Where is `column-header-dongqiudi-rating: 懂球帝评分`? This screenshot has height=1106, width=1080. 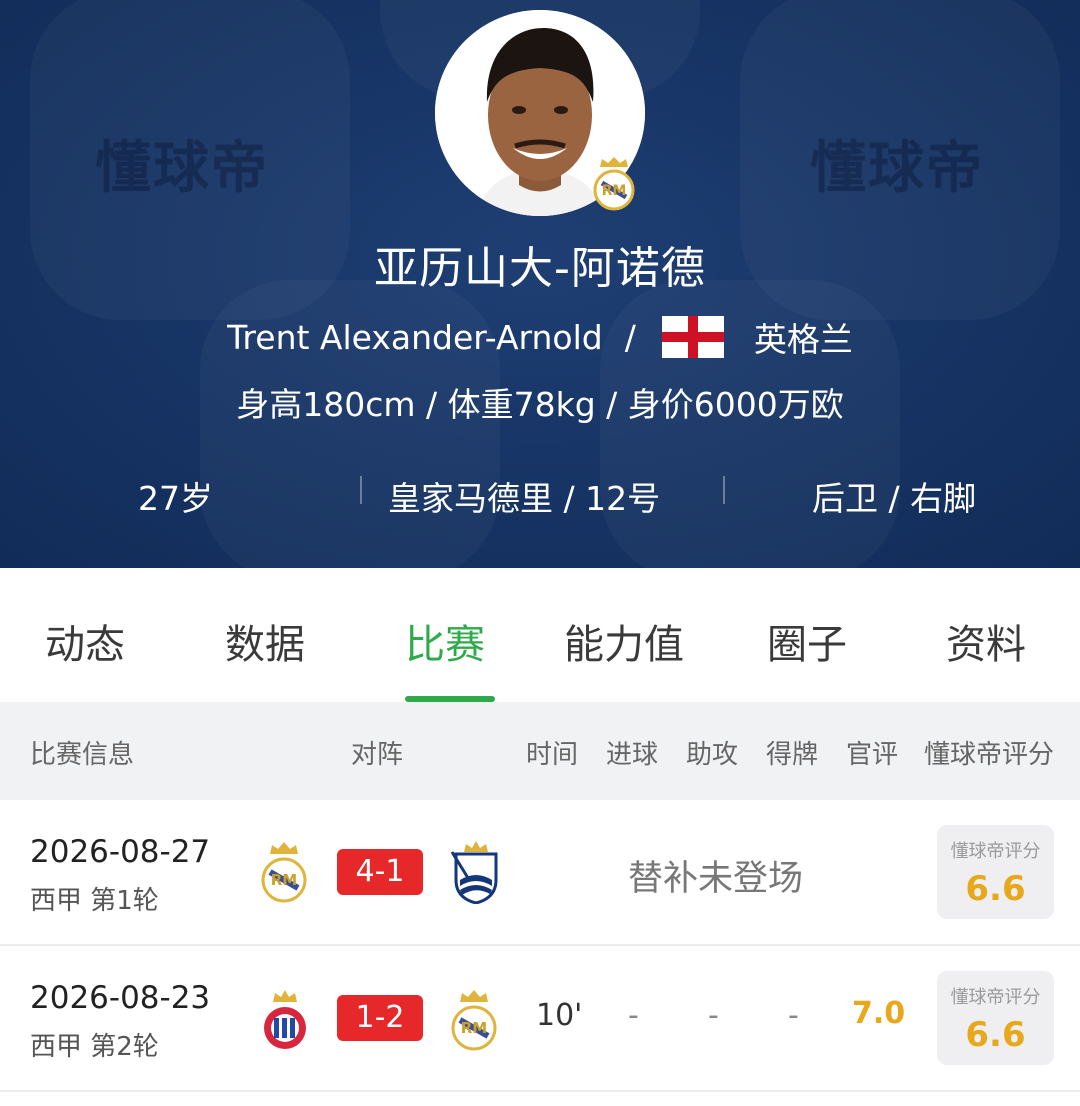 column-header-dongqiudi-rating: 懂球帝评分 is located at coordinates (989, 755).